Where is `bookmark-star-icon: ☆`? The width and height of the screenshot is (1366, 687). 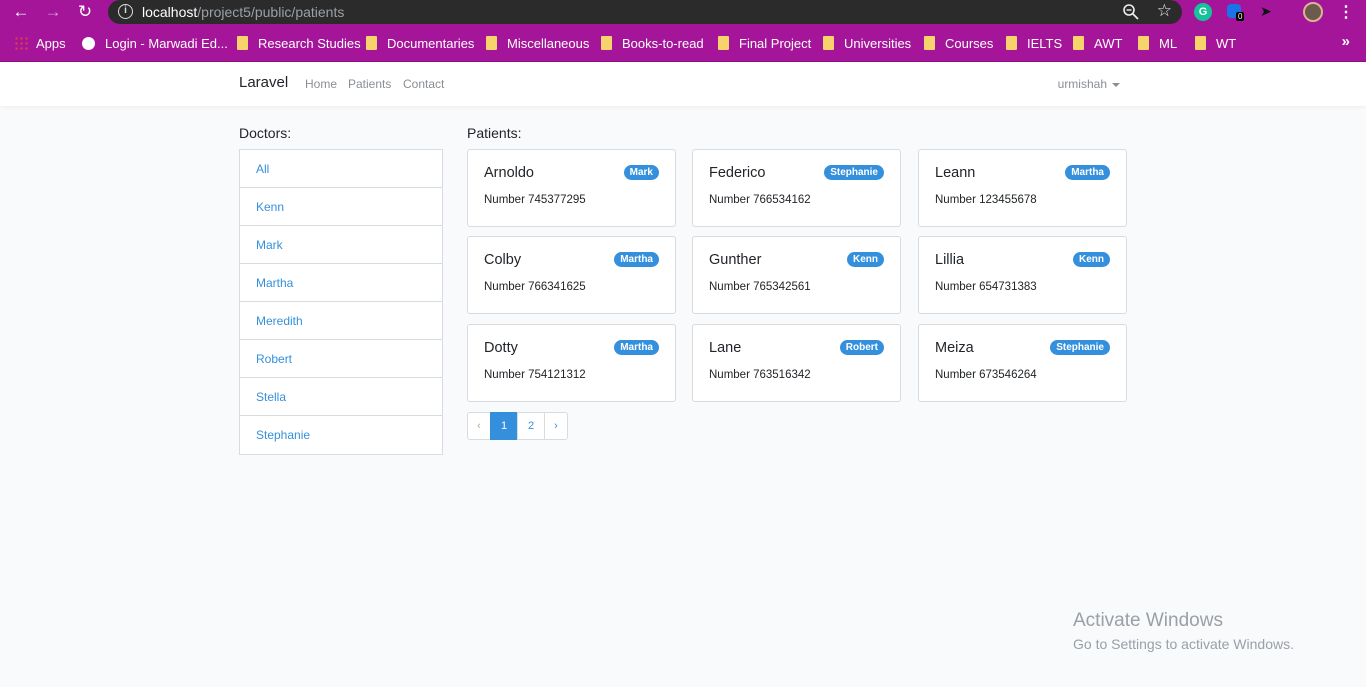
bookmark-star-icon: ☆ is located at coordinates (1164, 11).